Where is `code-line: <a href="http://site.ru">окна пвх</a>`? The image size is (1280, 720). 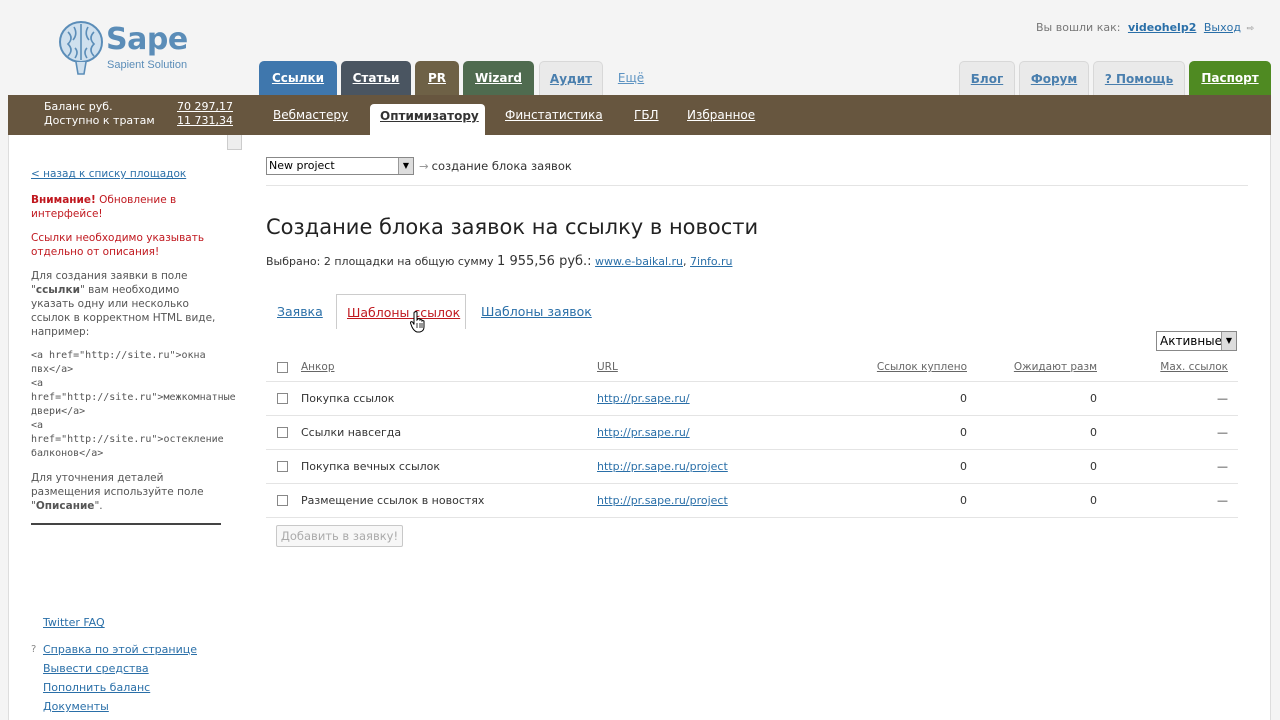
code-line: <a href="http://site.ru">окна пвх</a> is located at coordinates (118, 362).